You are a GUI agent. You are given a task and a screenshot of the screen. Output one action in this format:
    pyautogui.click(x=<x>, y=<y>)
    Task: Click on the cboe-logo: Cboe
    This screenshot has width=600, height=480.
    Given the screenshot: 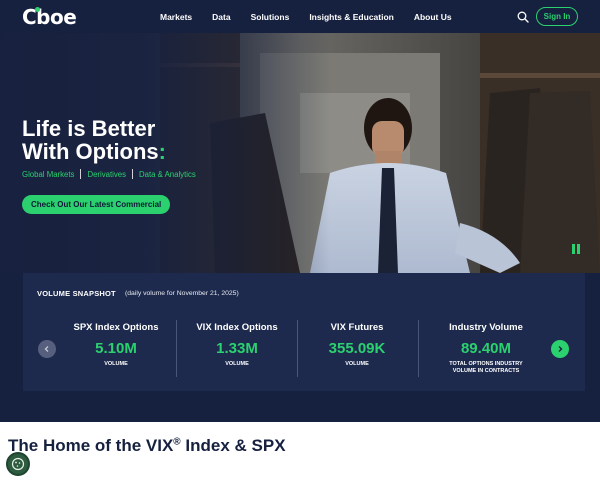 What is the action you would take?
    pyautogui.click(x=49, y=17)
    